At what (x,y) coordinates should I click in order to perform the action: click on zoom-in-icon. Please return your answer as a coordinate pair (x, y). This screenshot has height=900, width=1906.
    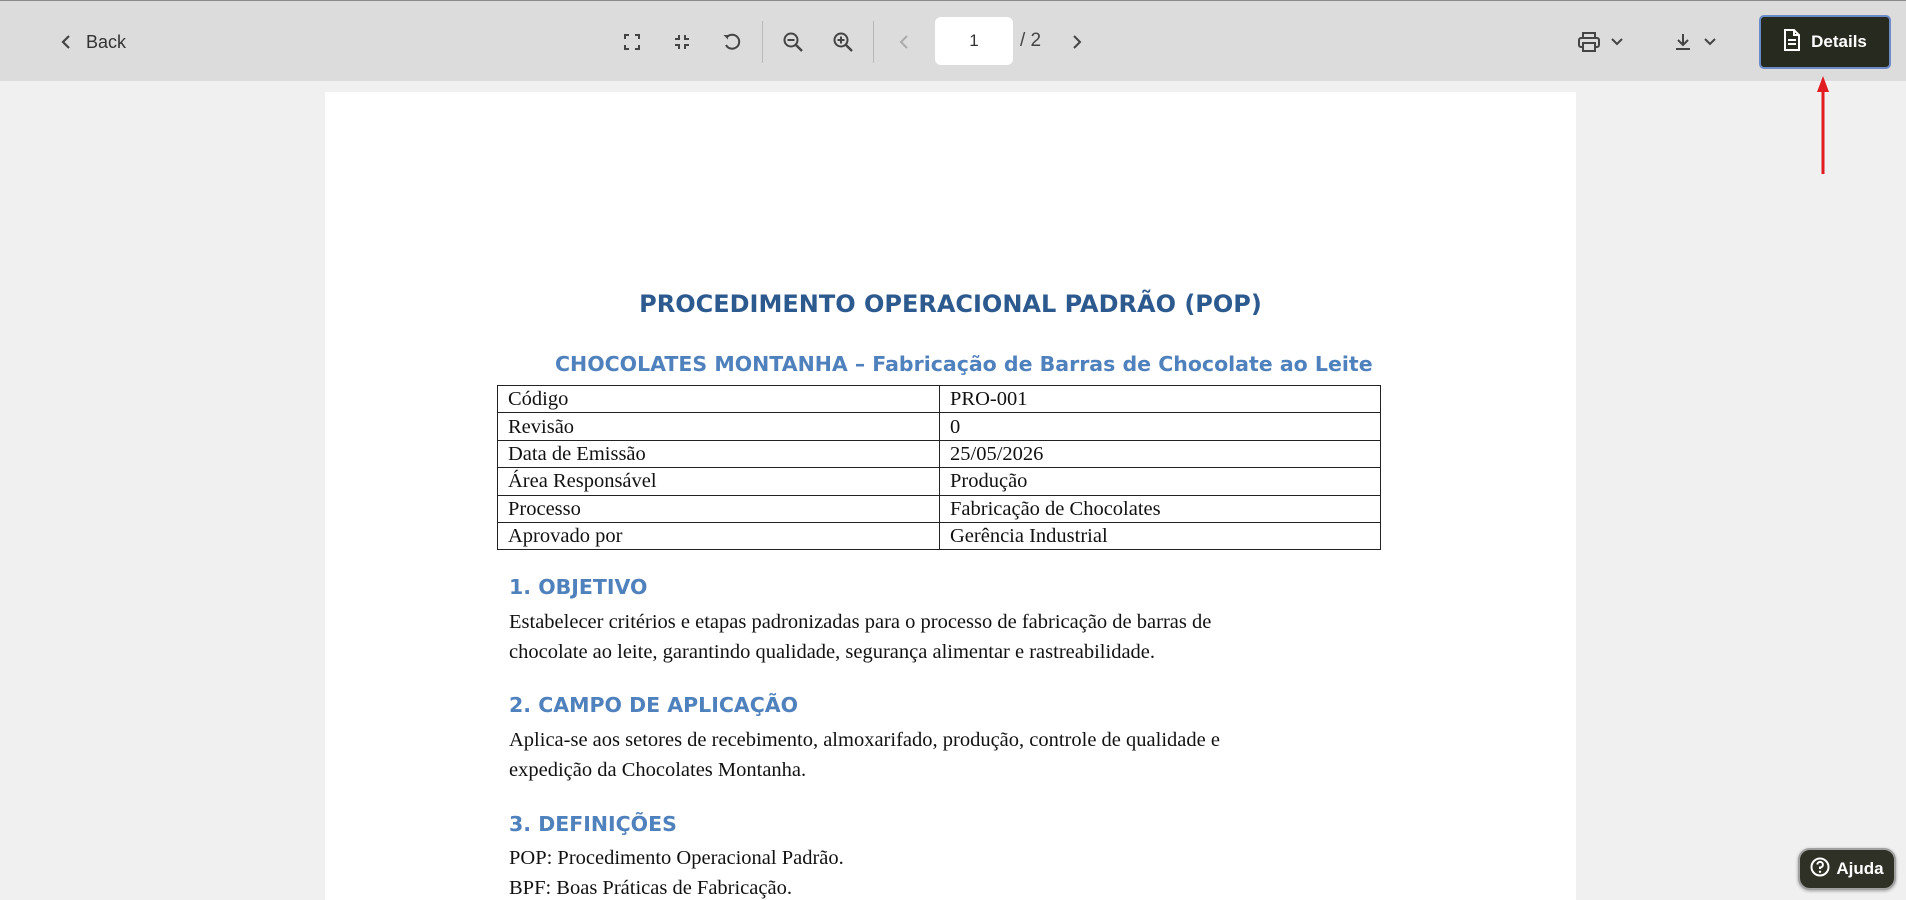
    Looking at the image, I should click on (843, 42).